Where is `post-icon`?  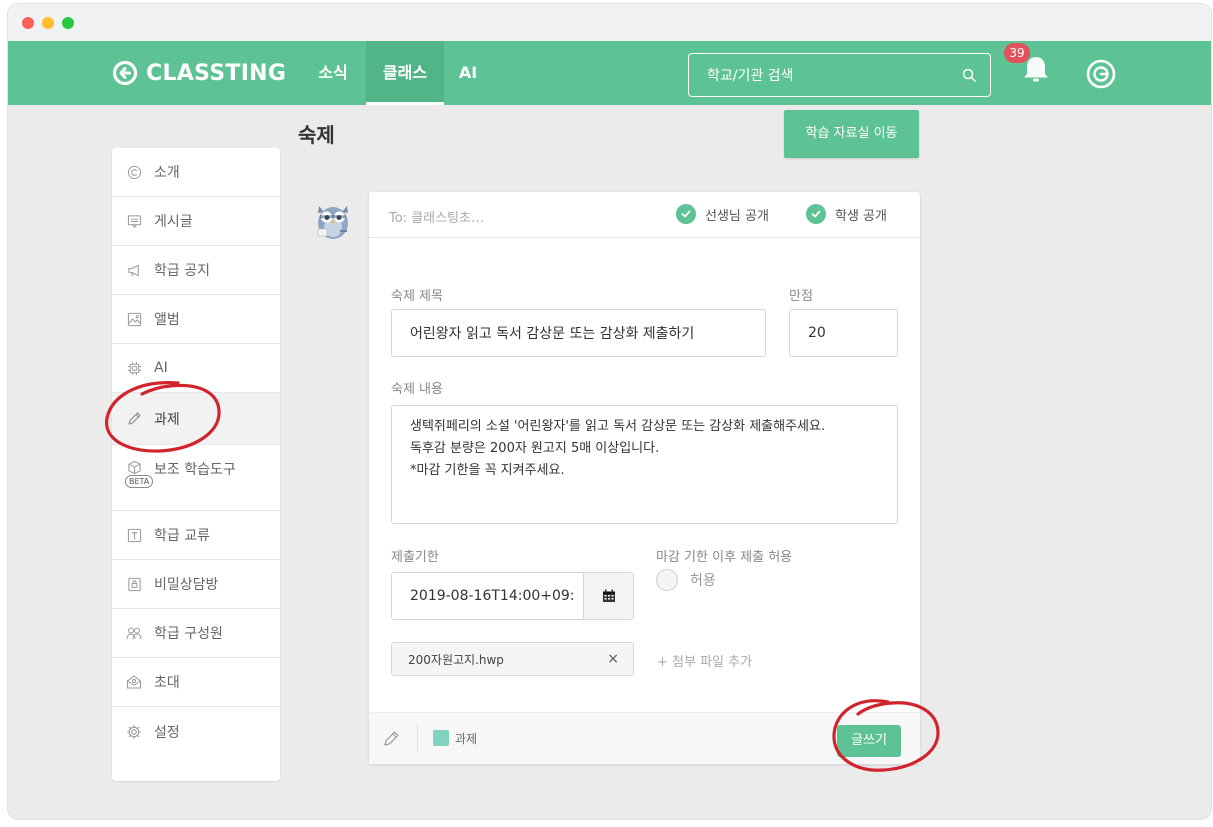
post-icon is located at coordinates (134, 221).